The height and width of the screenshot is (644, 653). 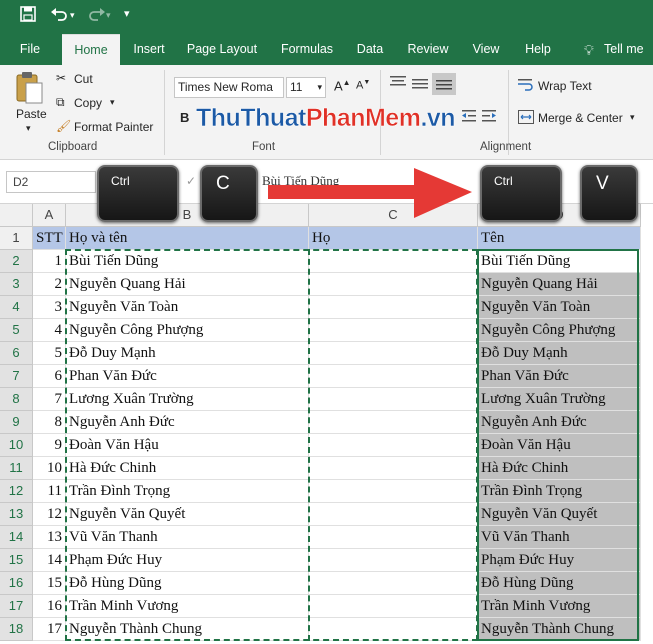 What do you see at coordinates (559, 376) in the screenshot?
I see `pasted-cell: Phan Văn Đức` at bounding box center [559, 376].